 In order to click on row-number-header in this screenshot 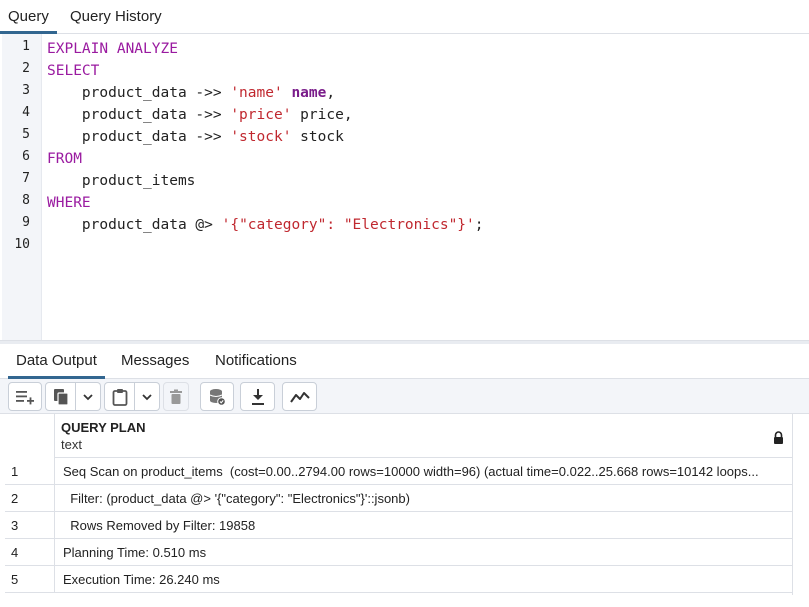, I will do `click(30, 436)`.